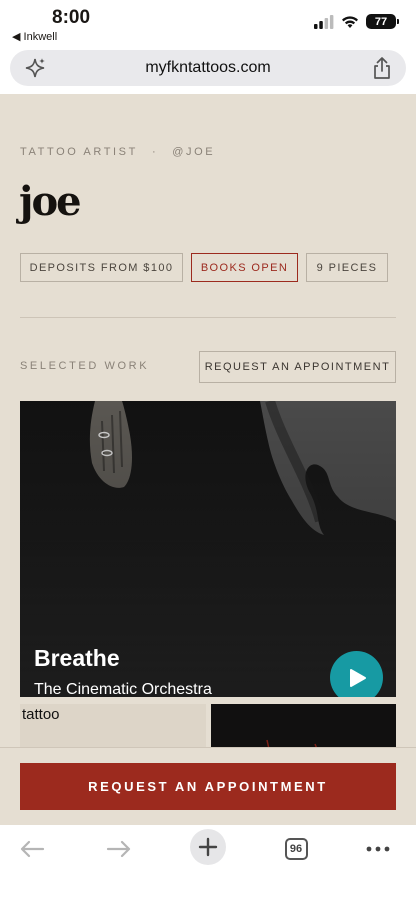 The height and width of the screenshot is (900, 416). Describe the element at coordinates (382, 21) in the screenshot. I see `battery-icon: 77` at that location.